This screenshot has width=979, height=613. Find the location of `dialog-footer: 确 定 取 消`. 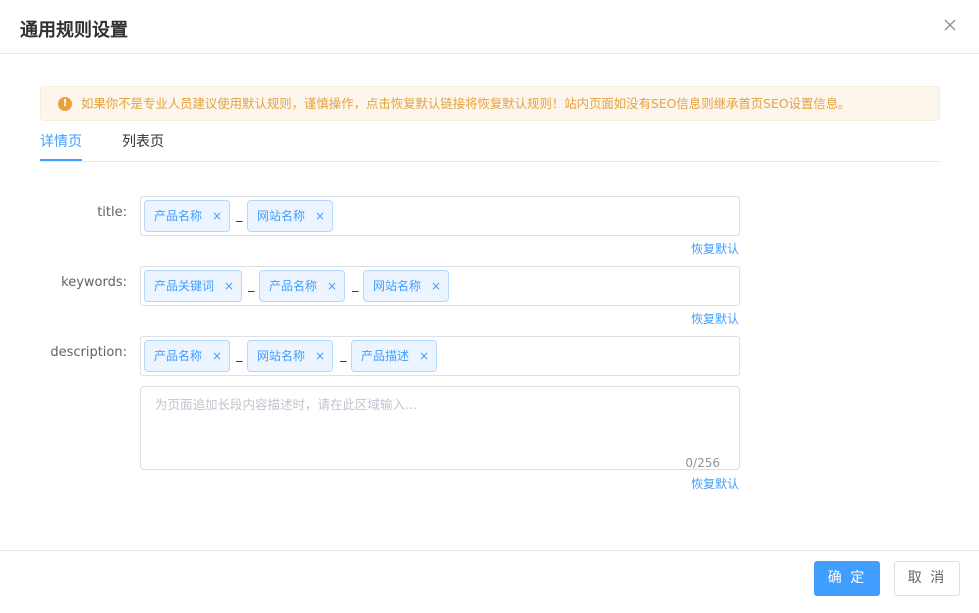

dialog-footer: 确 定 取 消 is located at coordinates (489, 581).